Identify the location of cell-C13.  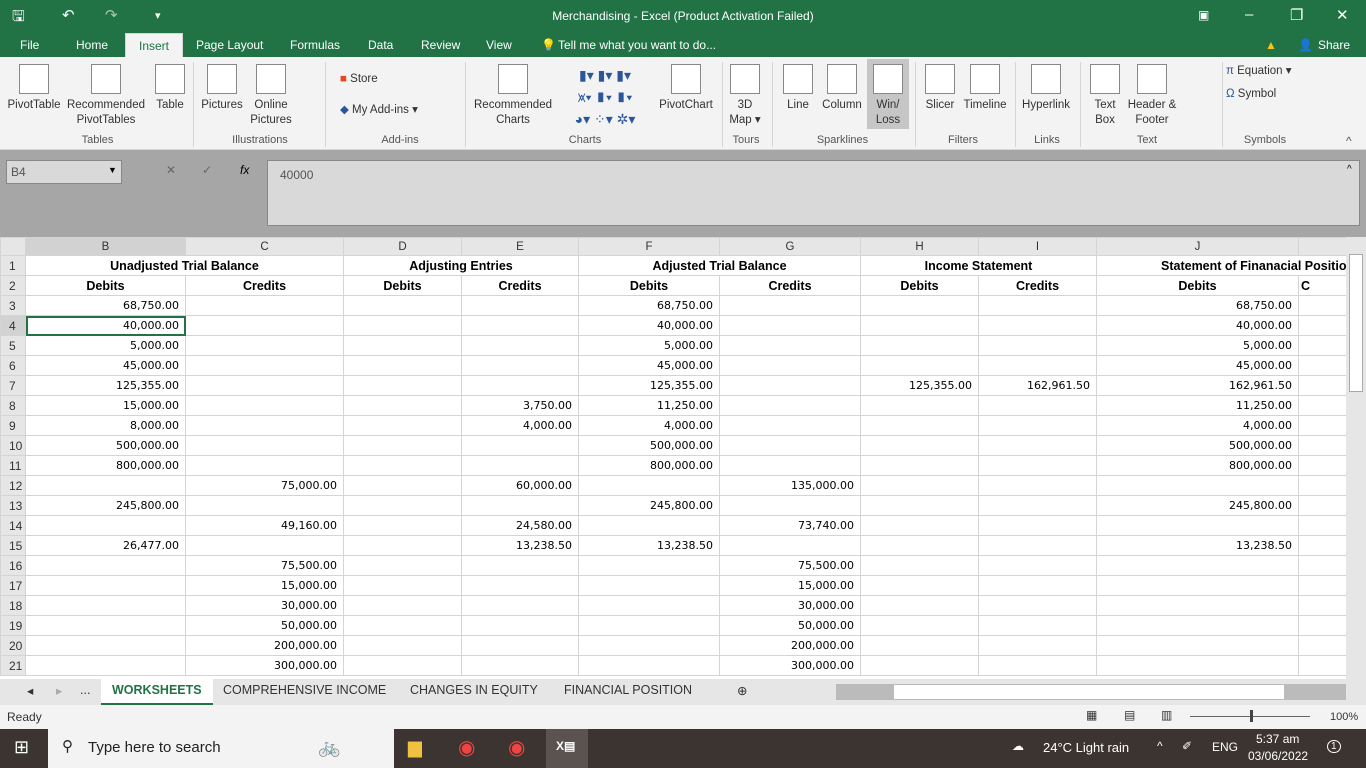
(264, 505).